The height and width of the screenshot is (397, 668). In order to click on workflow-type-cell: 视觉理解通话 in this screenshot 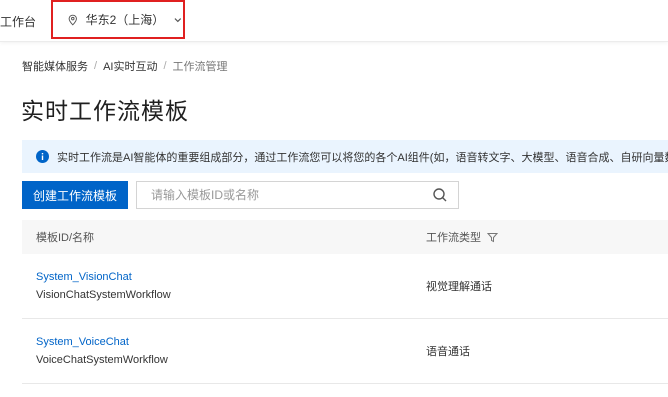, I will do `click(459, 287)`.